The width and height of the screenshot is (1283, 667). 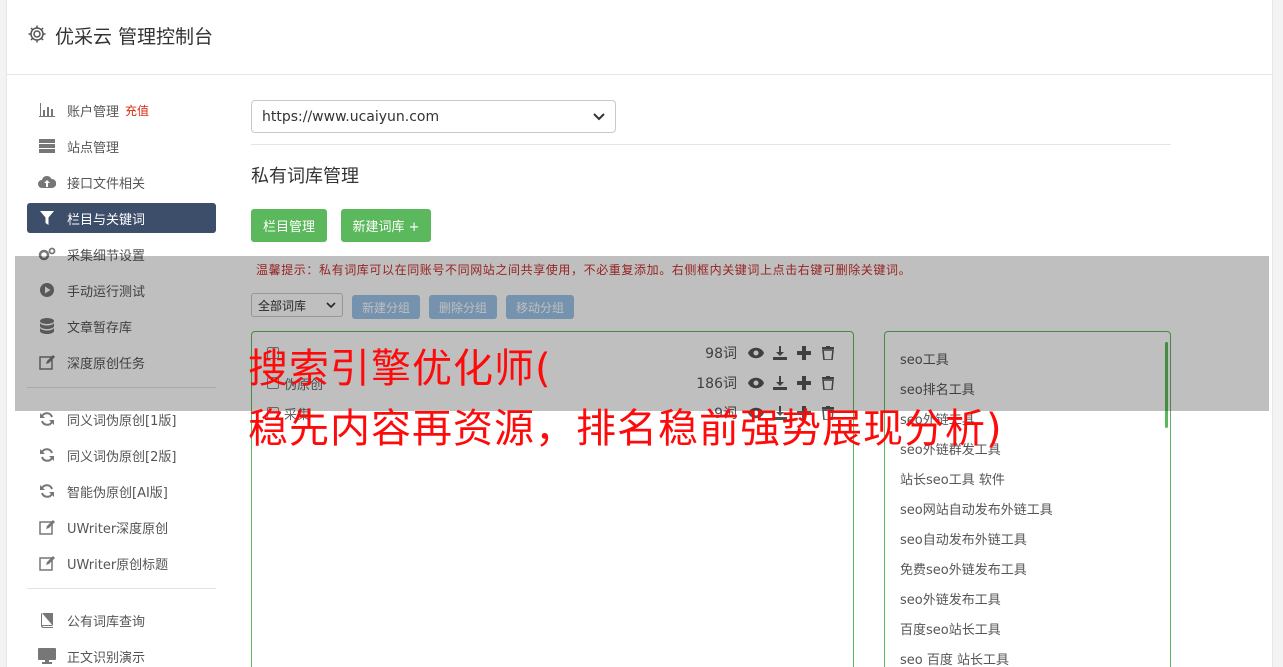 What do you see at coordinates (599, 117) in the screenshot?
I see `chevron-down-icon` at bounding box center [599, 117].